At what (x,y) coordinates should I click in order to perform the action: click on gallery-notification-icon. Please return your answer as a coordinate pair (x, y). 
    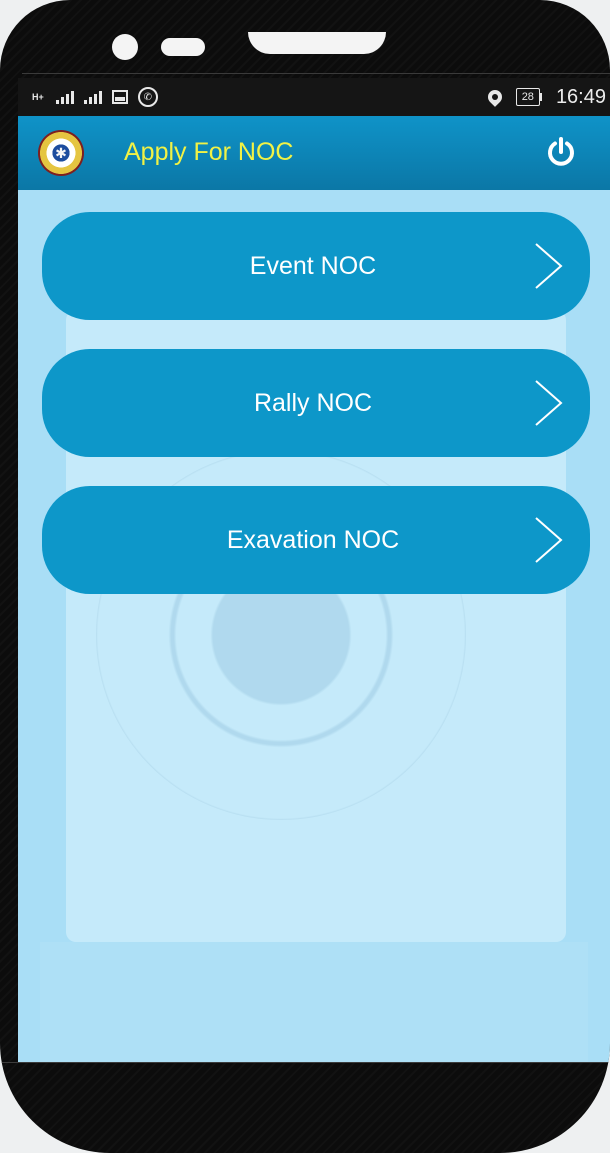
    Looking at the image, I should click on (119, 97).